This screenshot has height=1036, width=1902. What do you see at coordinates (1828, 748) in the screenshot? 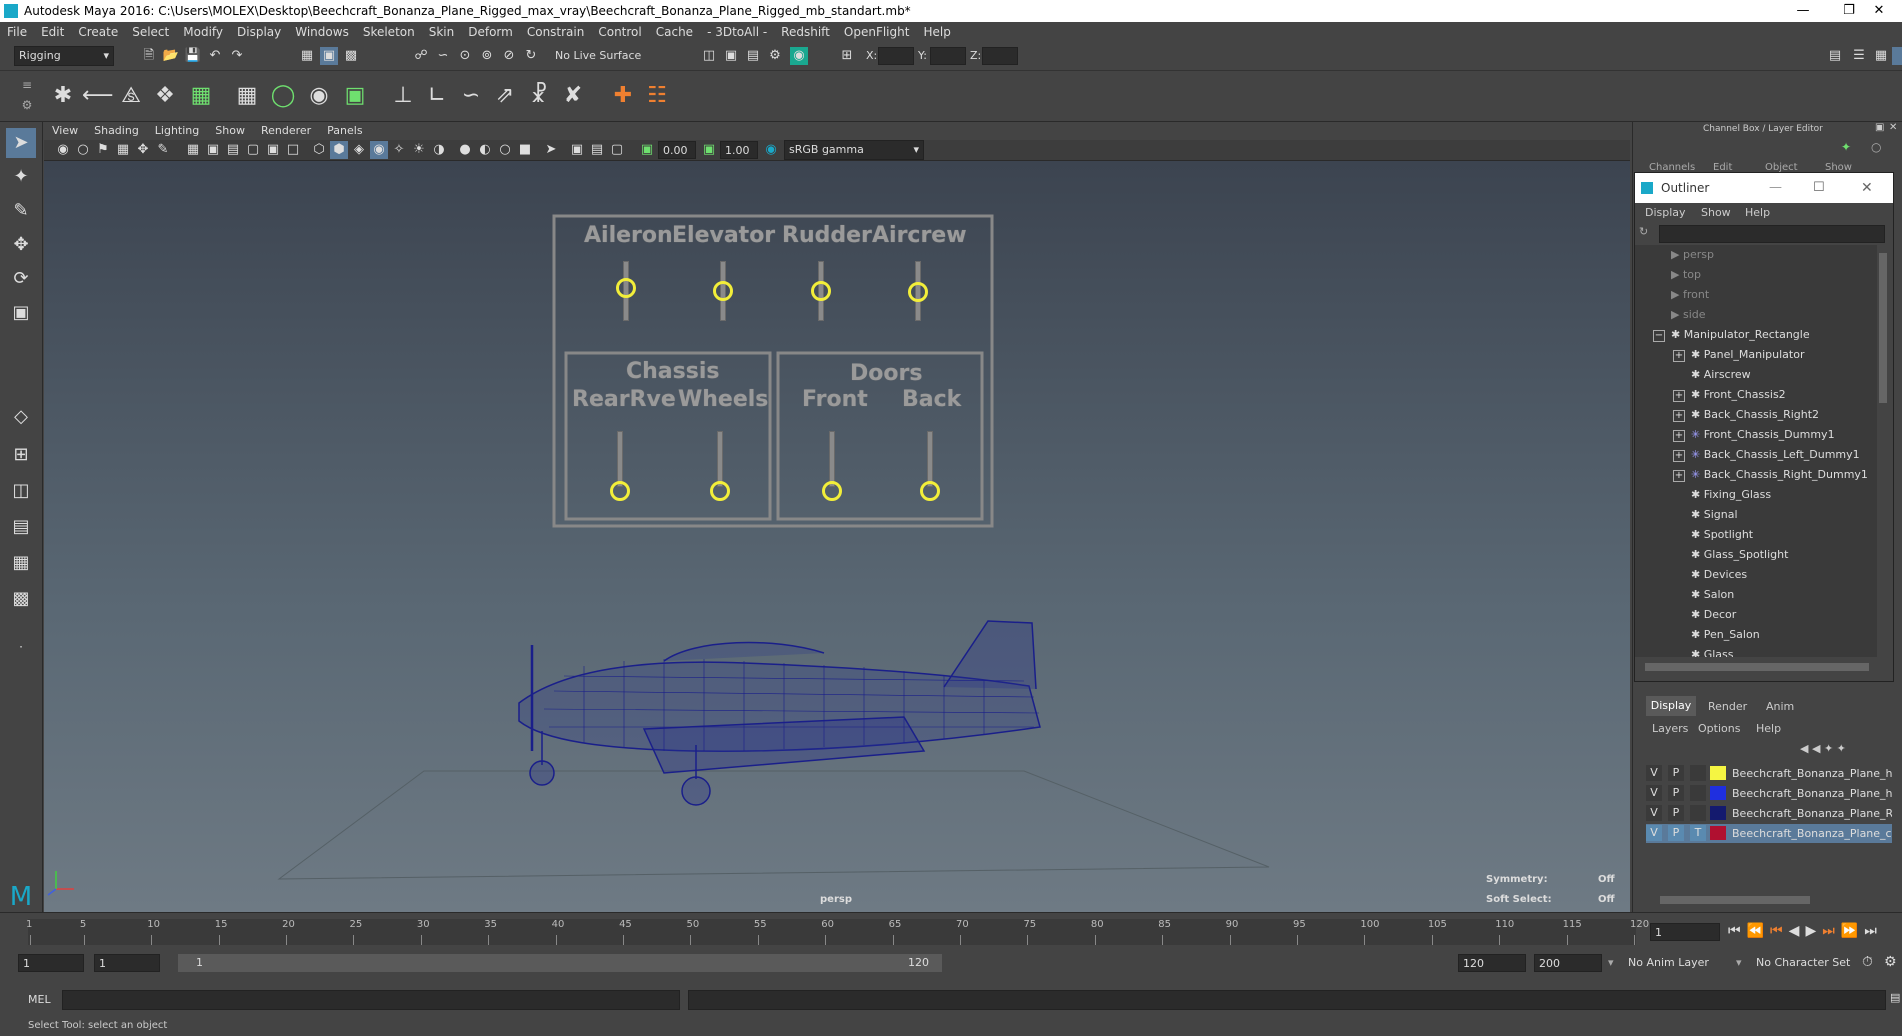
I see `new-layer-icon: ✦` at bounding box center [1828, 748].